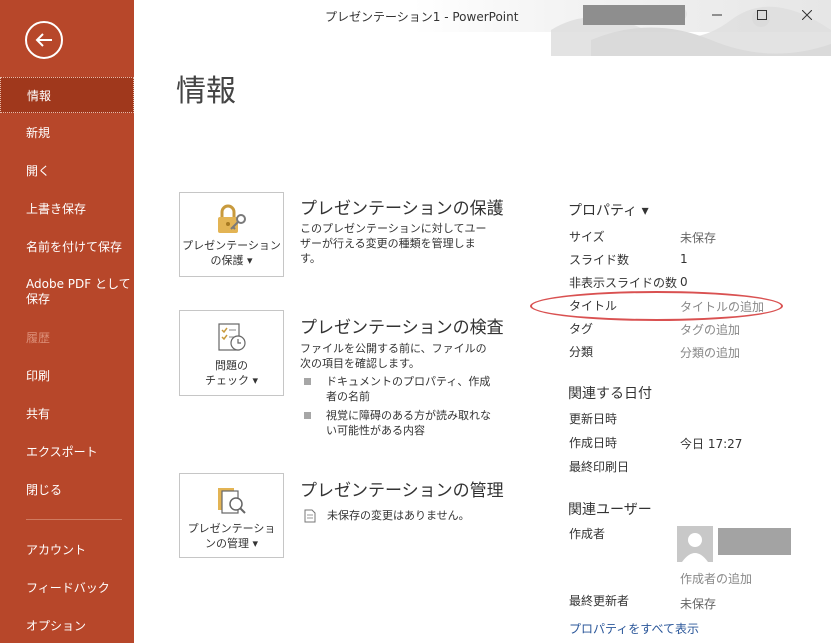 This screenshot has width=831, height=643. Describe the element at coordinates (67, 413) in the screenshot. I see `nav-share: 共有` at that location.